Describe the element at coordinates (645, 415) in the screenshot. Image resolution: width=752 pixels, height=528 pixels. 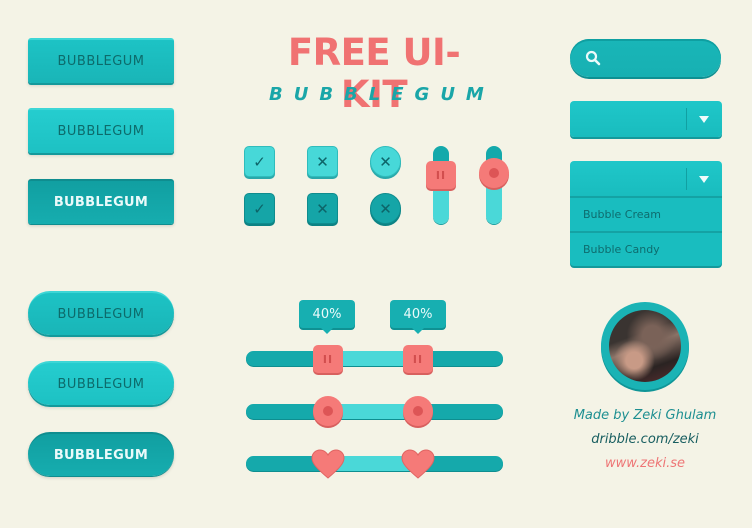
I see `author-credit: Made by Zeki Ghulam` at that location.